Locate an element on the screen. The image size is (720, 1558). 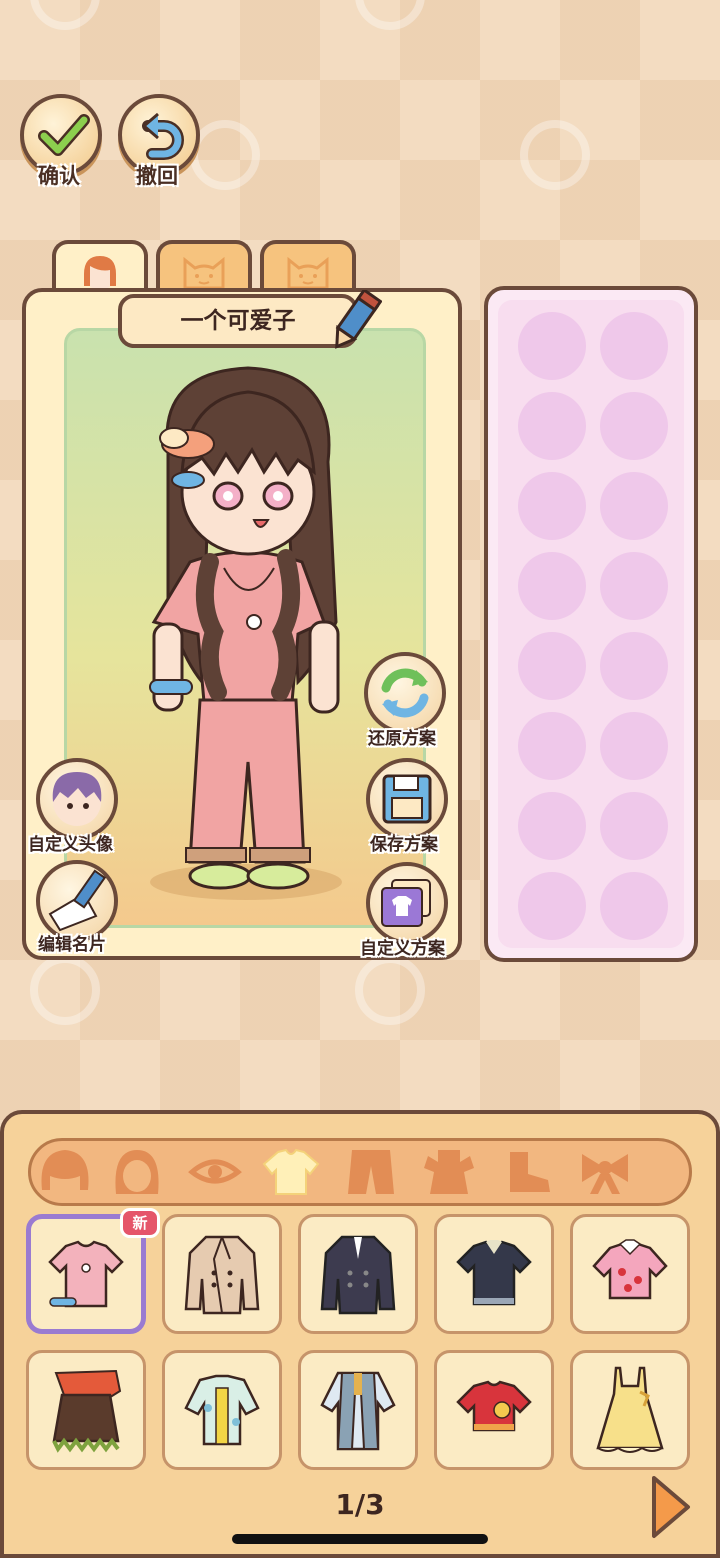
refresh-icon is located at coordinates (405, 693).